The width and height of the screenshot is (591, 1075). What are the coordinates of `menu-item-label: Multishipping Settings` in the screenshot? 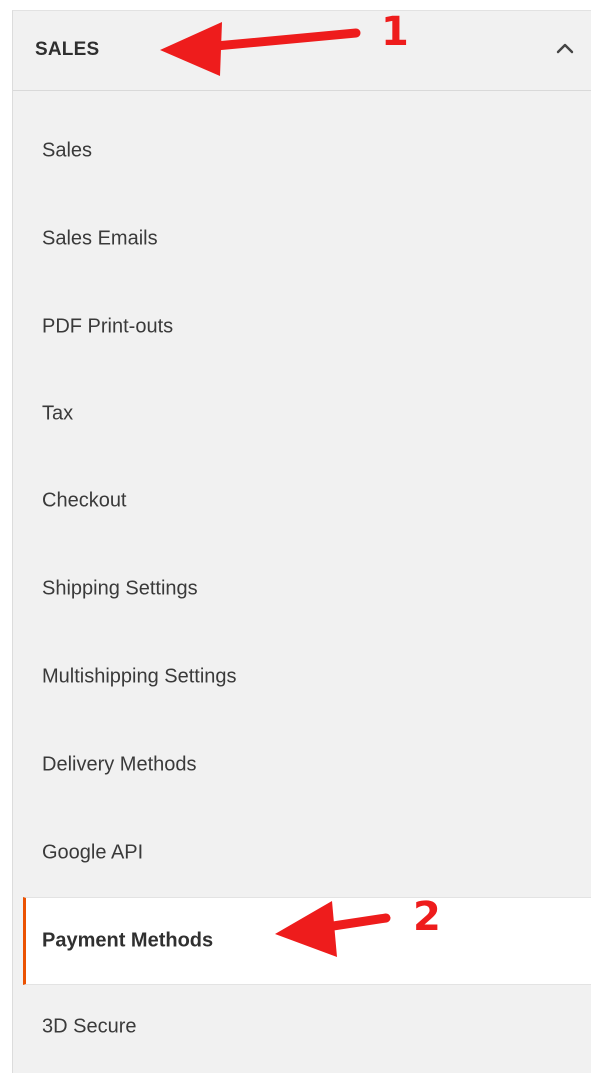 It's located at (139, 676).